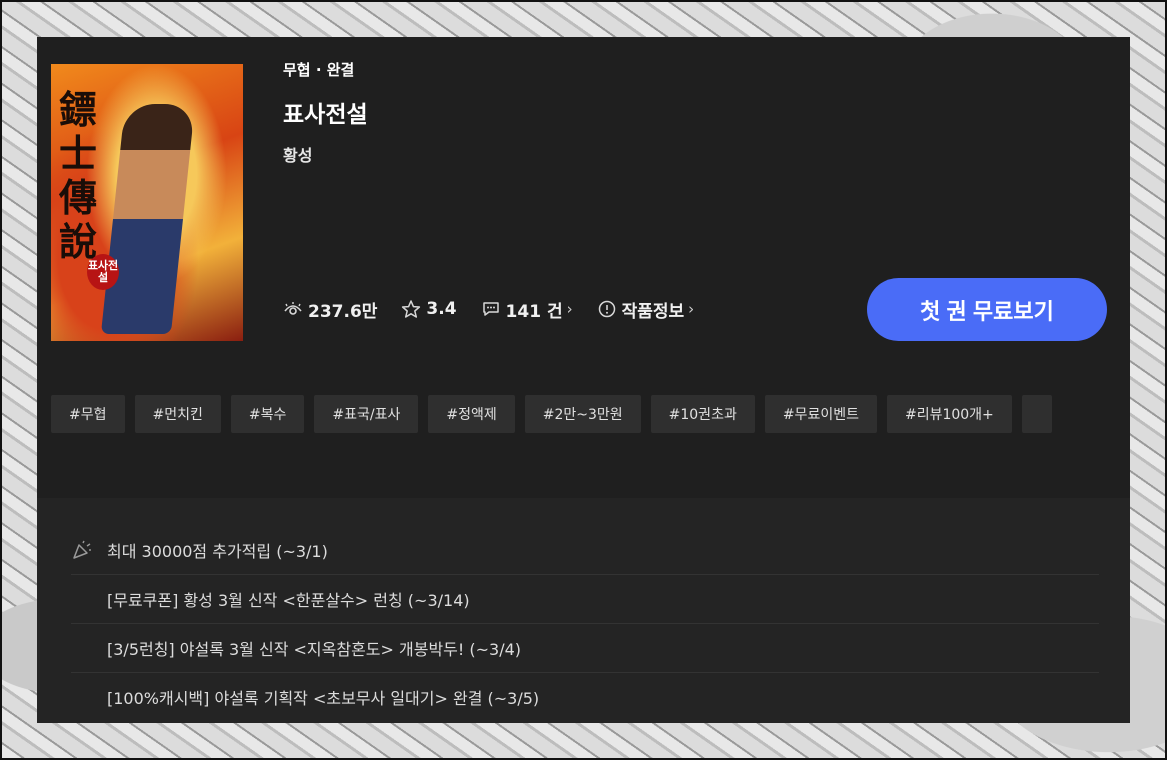 The width and height of the screenshot is (1167, 760). I want to click on tag-chip: #무협, so click(88, 414).